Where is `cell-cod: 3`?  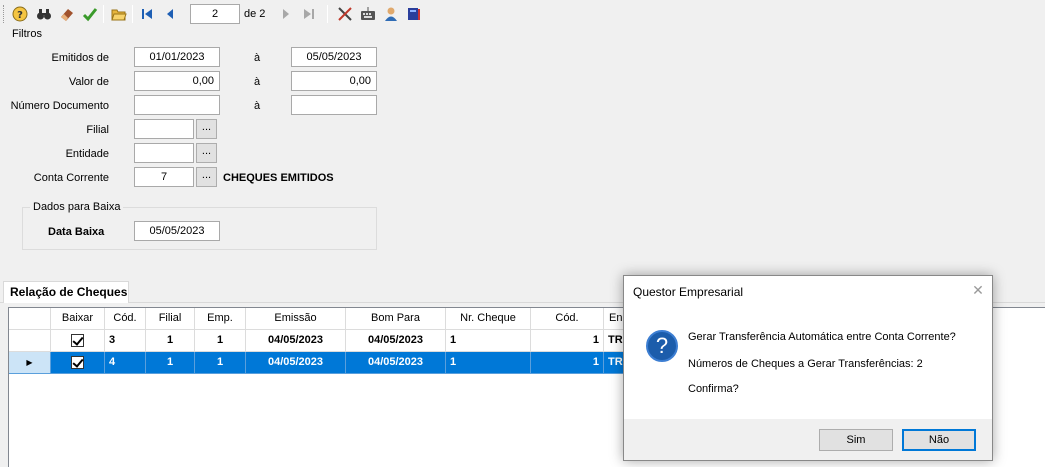 cell-cod: 3 is located at coordinates (125, 341).